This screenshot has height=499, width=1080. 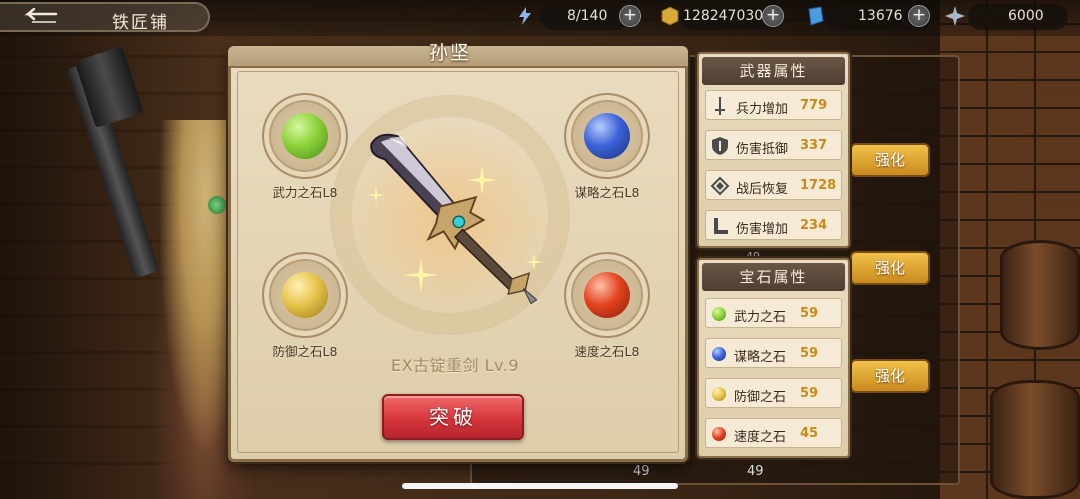 What do you see at coordinates (217, 205) in the screenshot?
I see `character-eye` at bounding box center [217, 205].